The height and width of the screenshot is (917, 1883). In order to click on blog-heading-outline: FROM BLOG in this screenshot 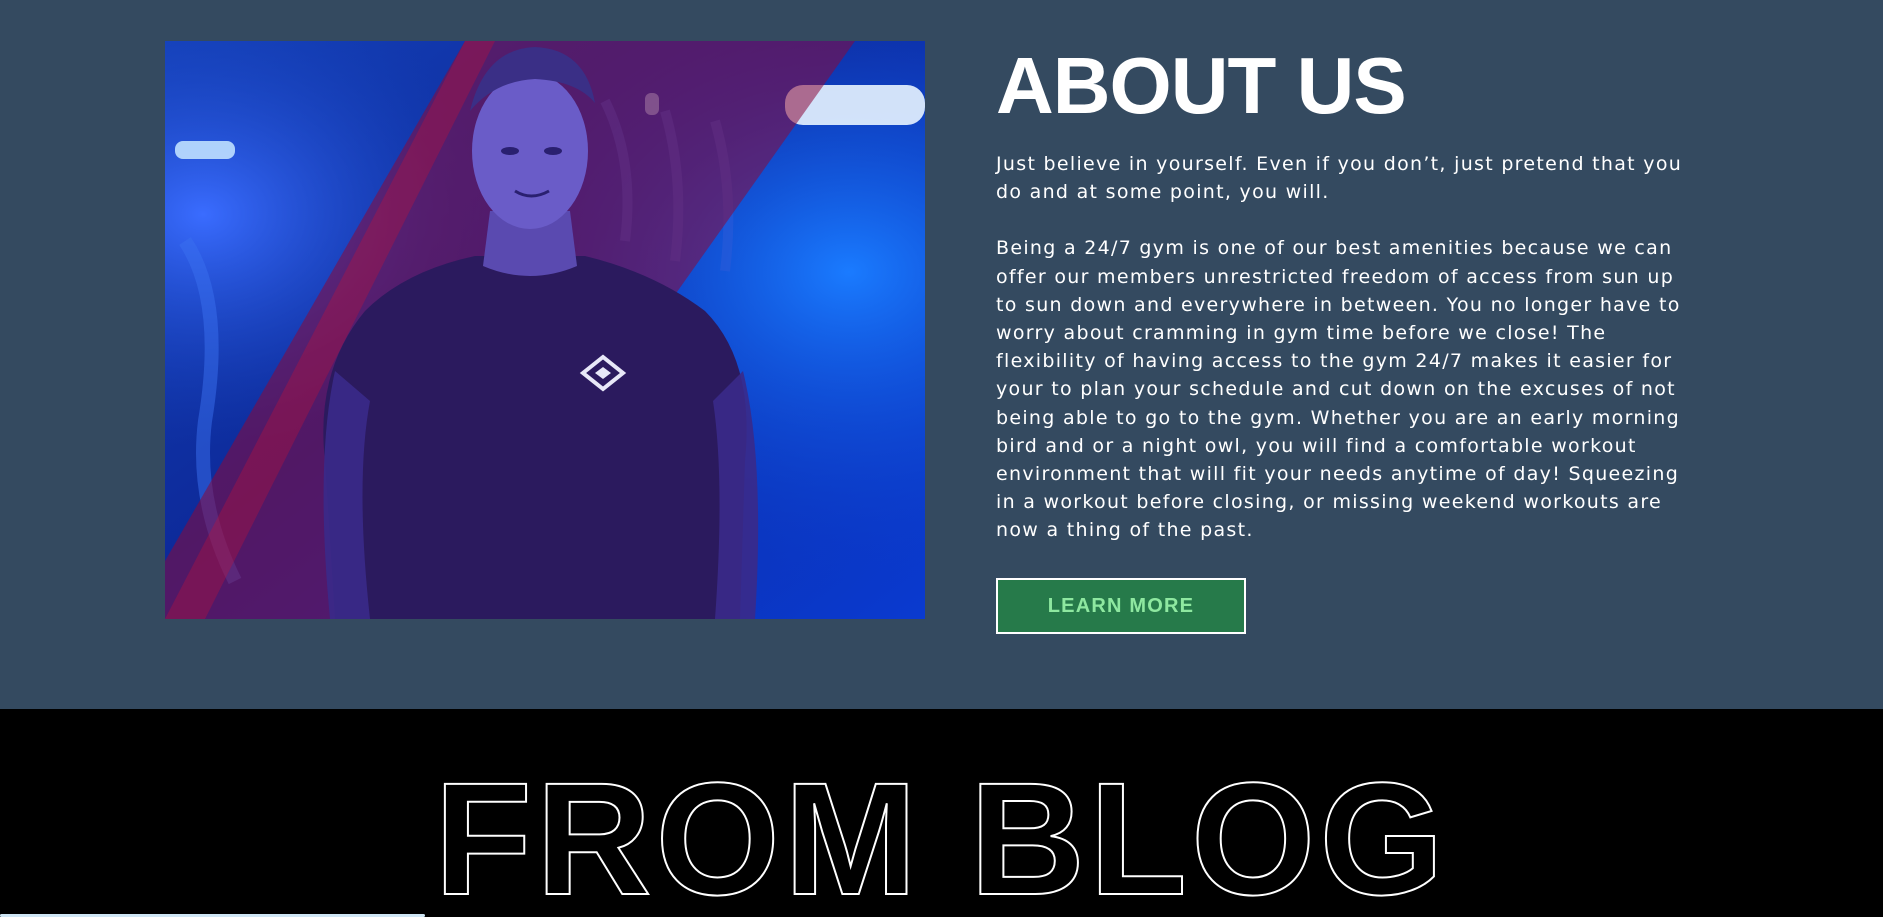, I will do `click(940, 832)`.